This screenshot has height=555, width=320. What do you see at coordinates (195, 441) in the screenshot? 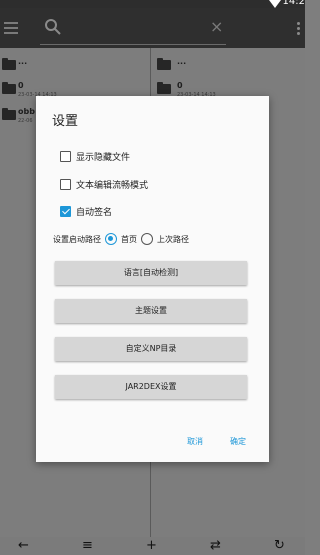
I see `cancel-button: 取消` at bounding box center [195, 441].